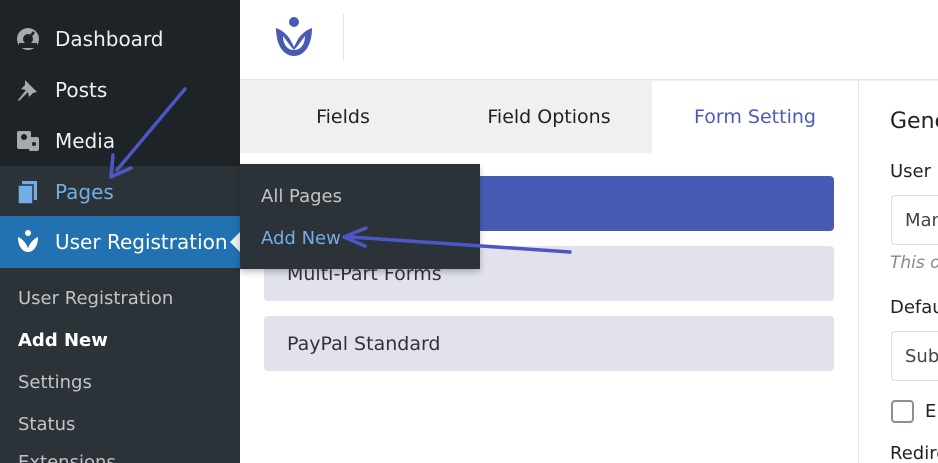  Describe the element at coordinates (549, 343) in the screenshot. I see `paypal-standard-button: PayPal Standard` at that location.